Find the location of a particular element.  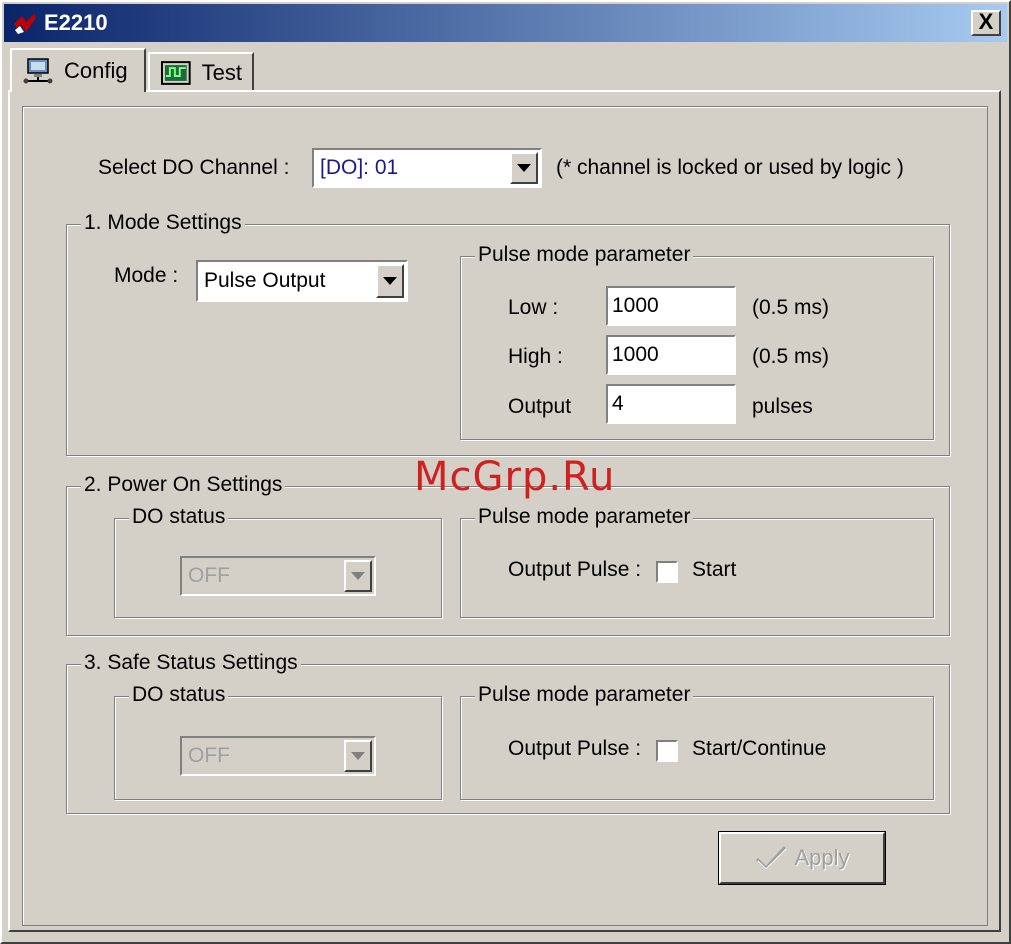

safe-do-status-value: OFF is located at coordinates (209, 755).